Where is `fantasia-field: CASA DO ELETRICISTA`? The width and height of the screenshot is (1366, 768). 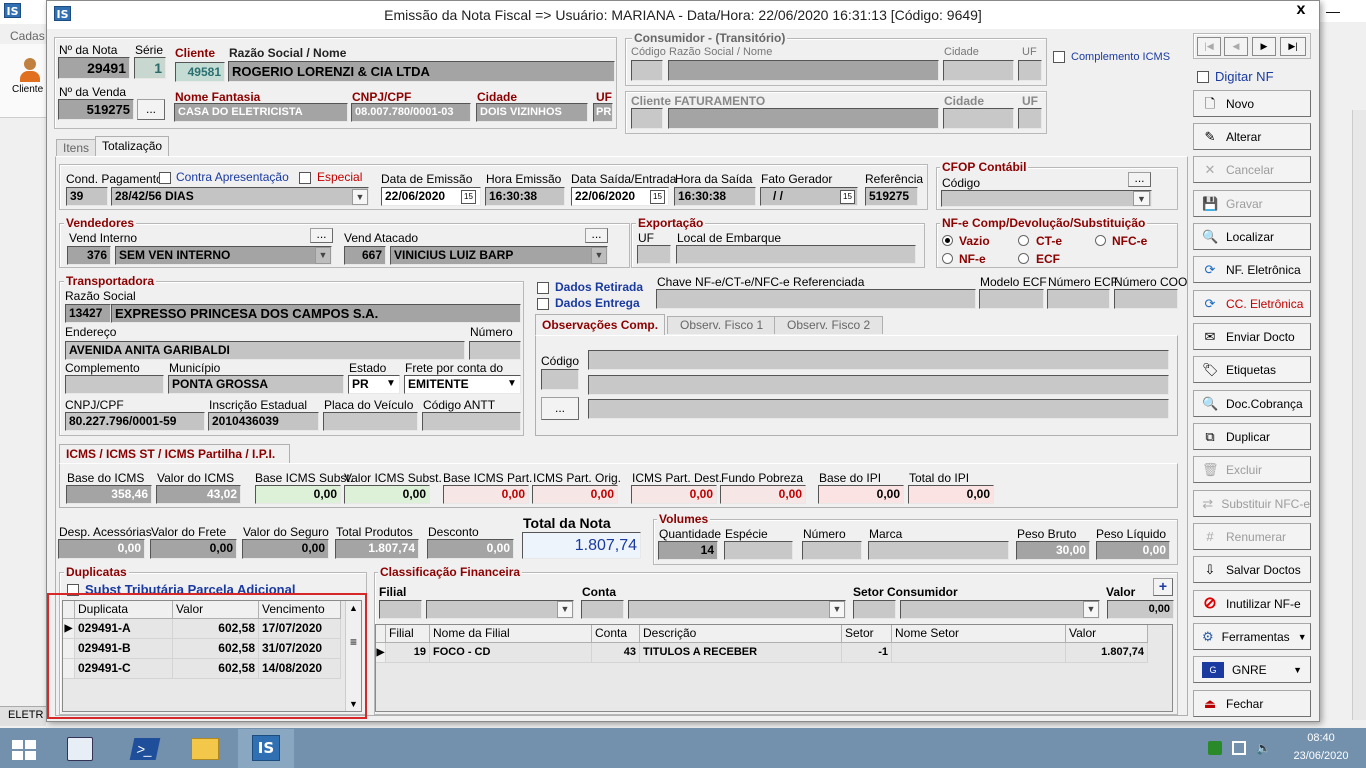 fantasia-field: CASA DO ELETRICISTA is located at coordinates (261, 112).